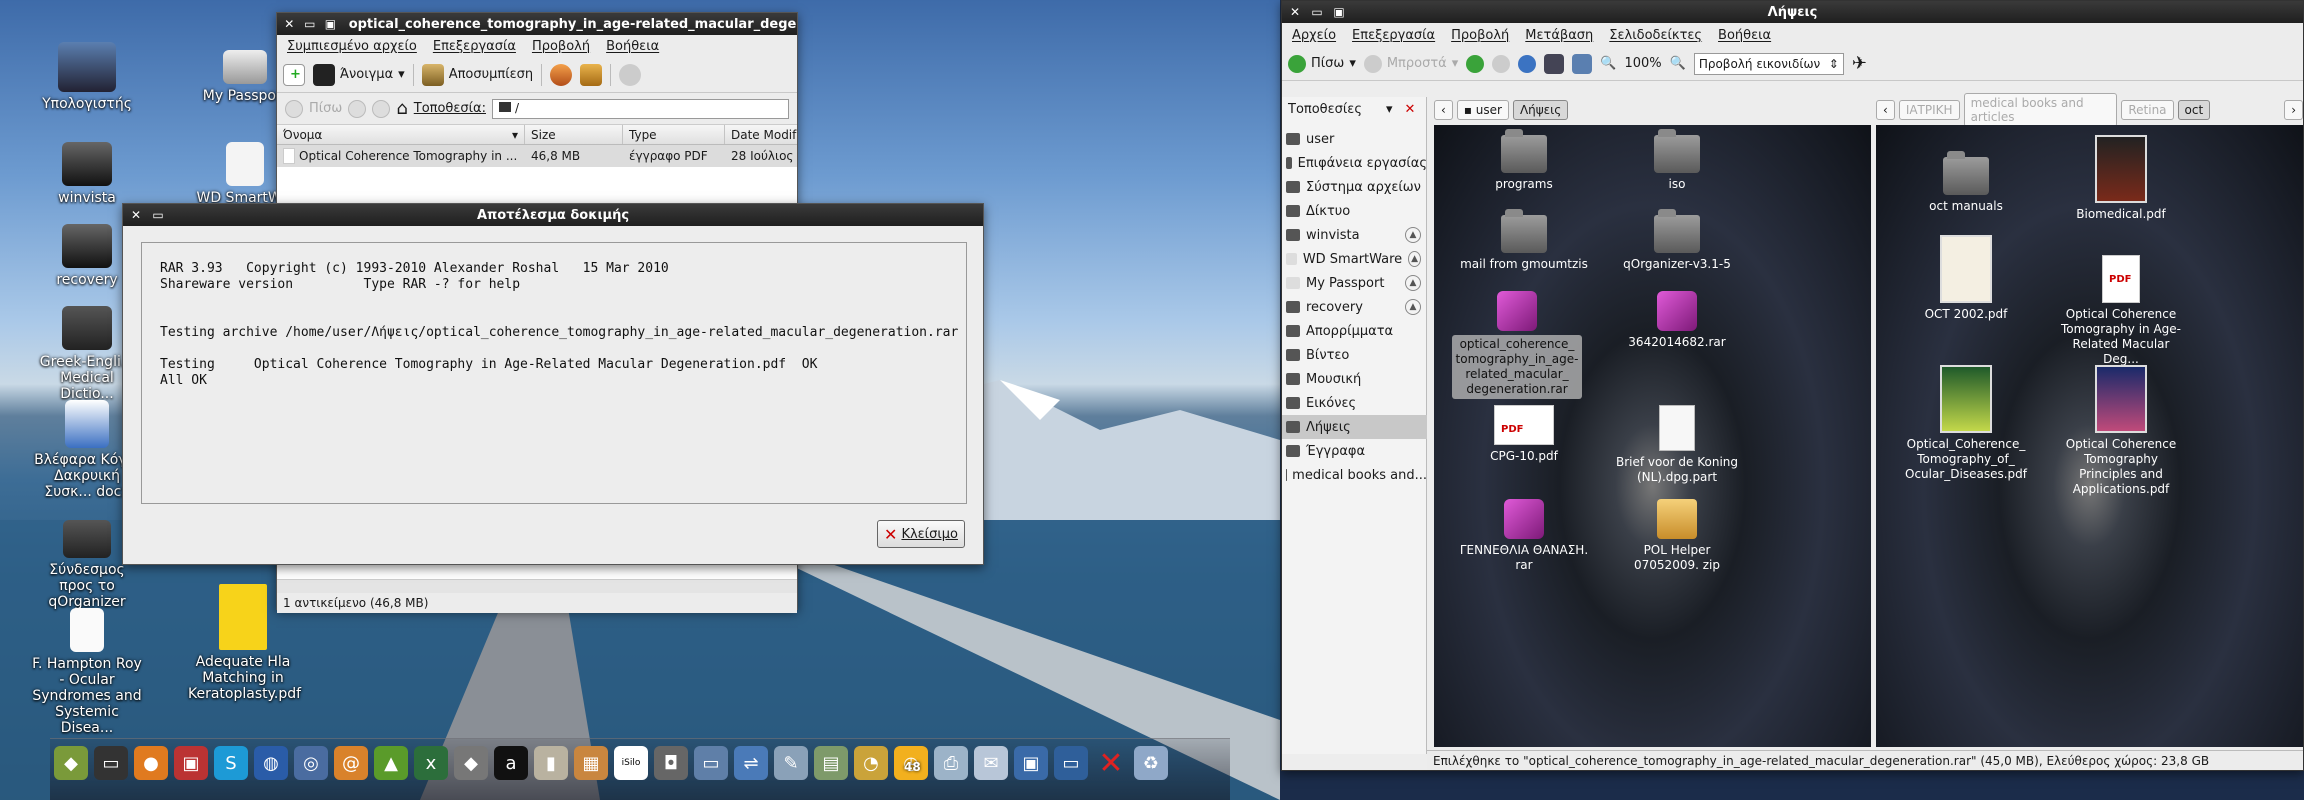  I want to click on maximize-icon: ▣, so click(330, 24).